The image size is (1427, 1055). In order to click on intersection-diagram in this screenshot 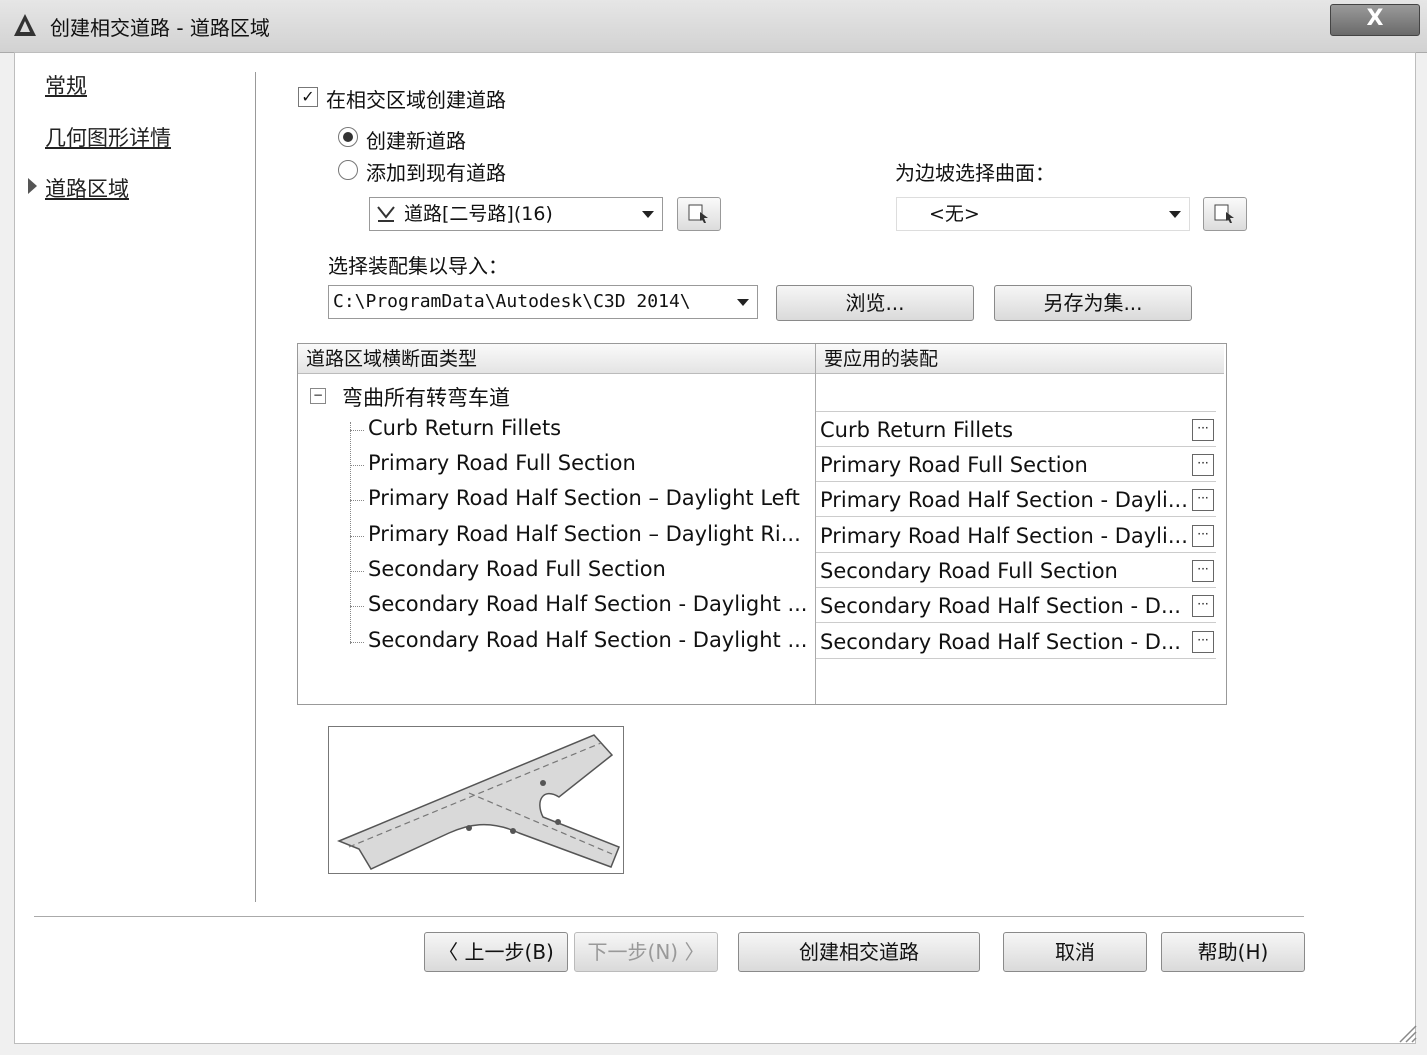, I will do `click(478, 802)`.